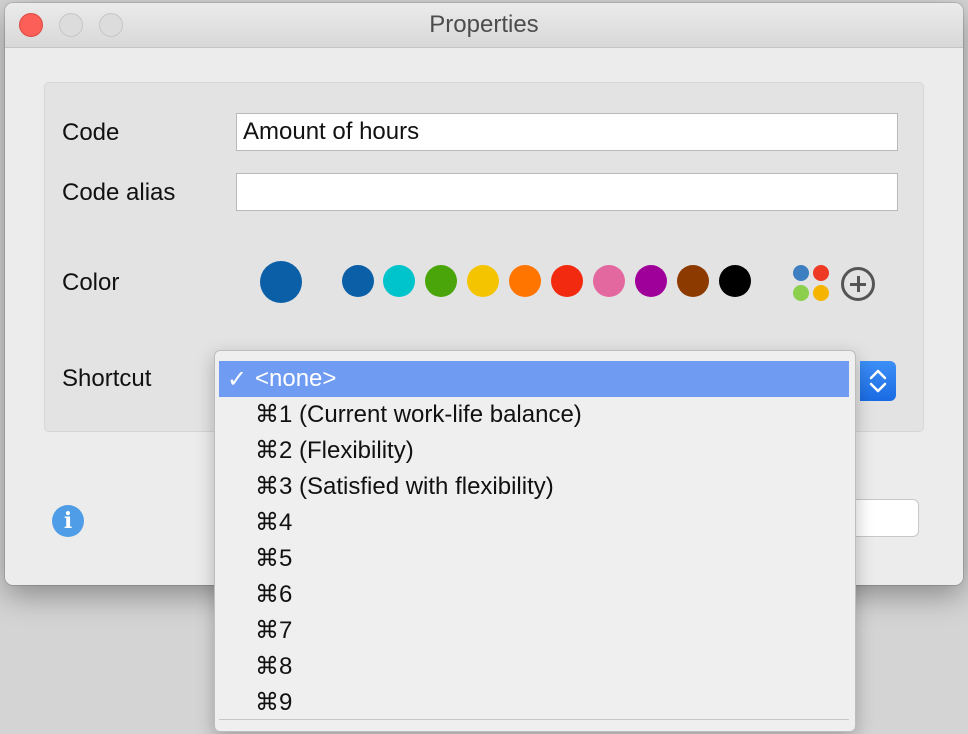 The height and width of the screenshot is (734, 968). Describe the element at coordinates (534, 559) in the screenshot. I see `menu-item-shortcut: ⌘5` at that location.